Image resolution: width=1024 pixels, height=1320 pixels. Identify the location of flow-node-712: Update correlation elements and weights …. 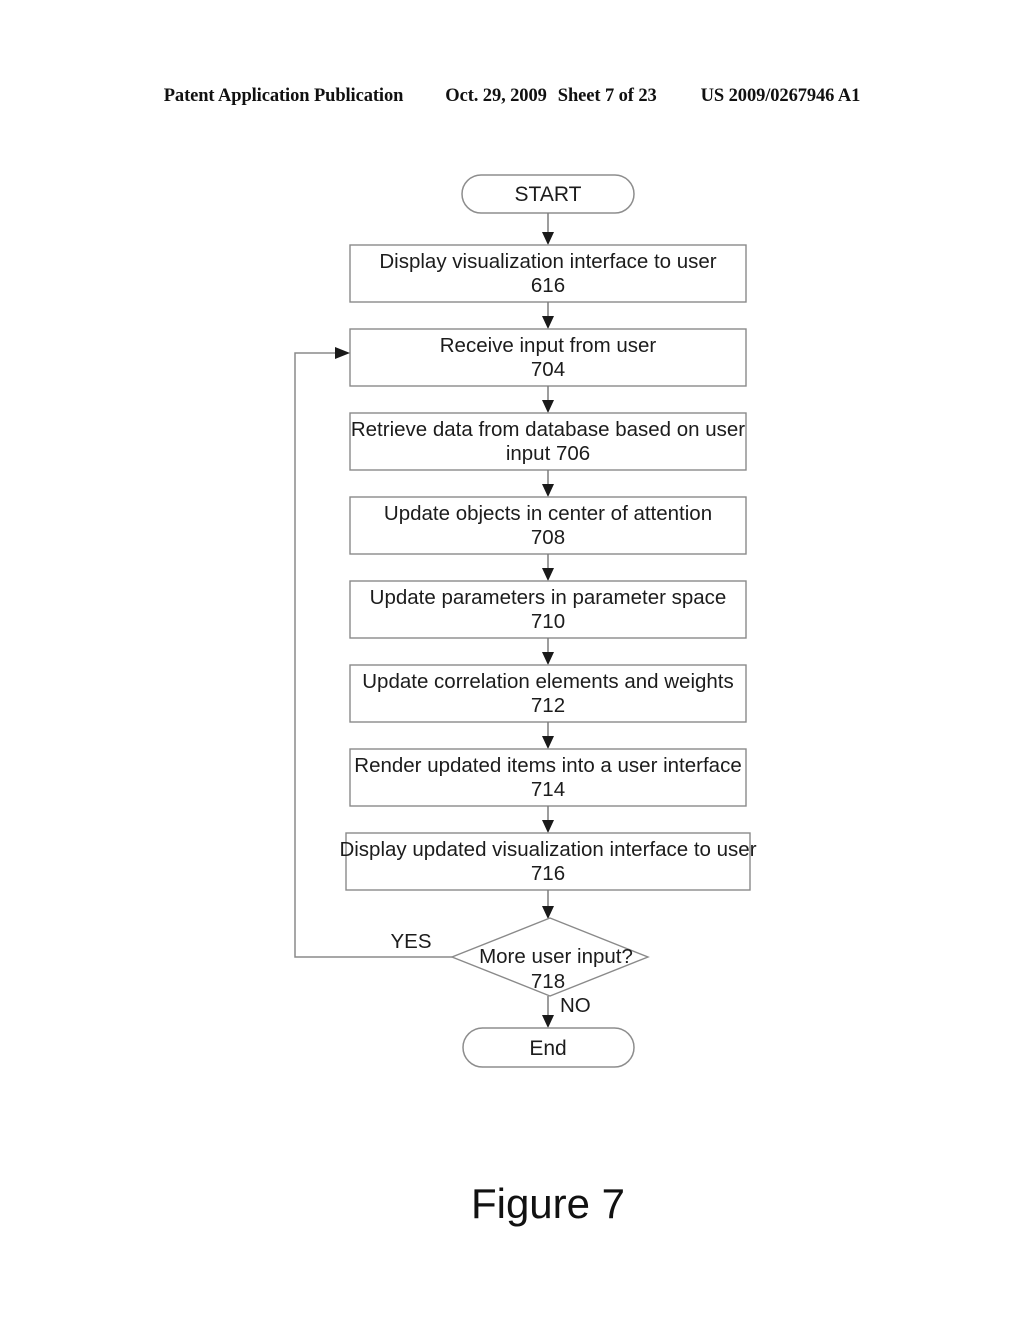
(548, 693).